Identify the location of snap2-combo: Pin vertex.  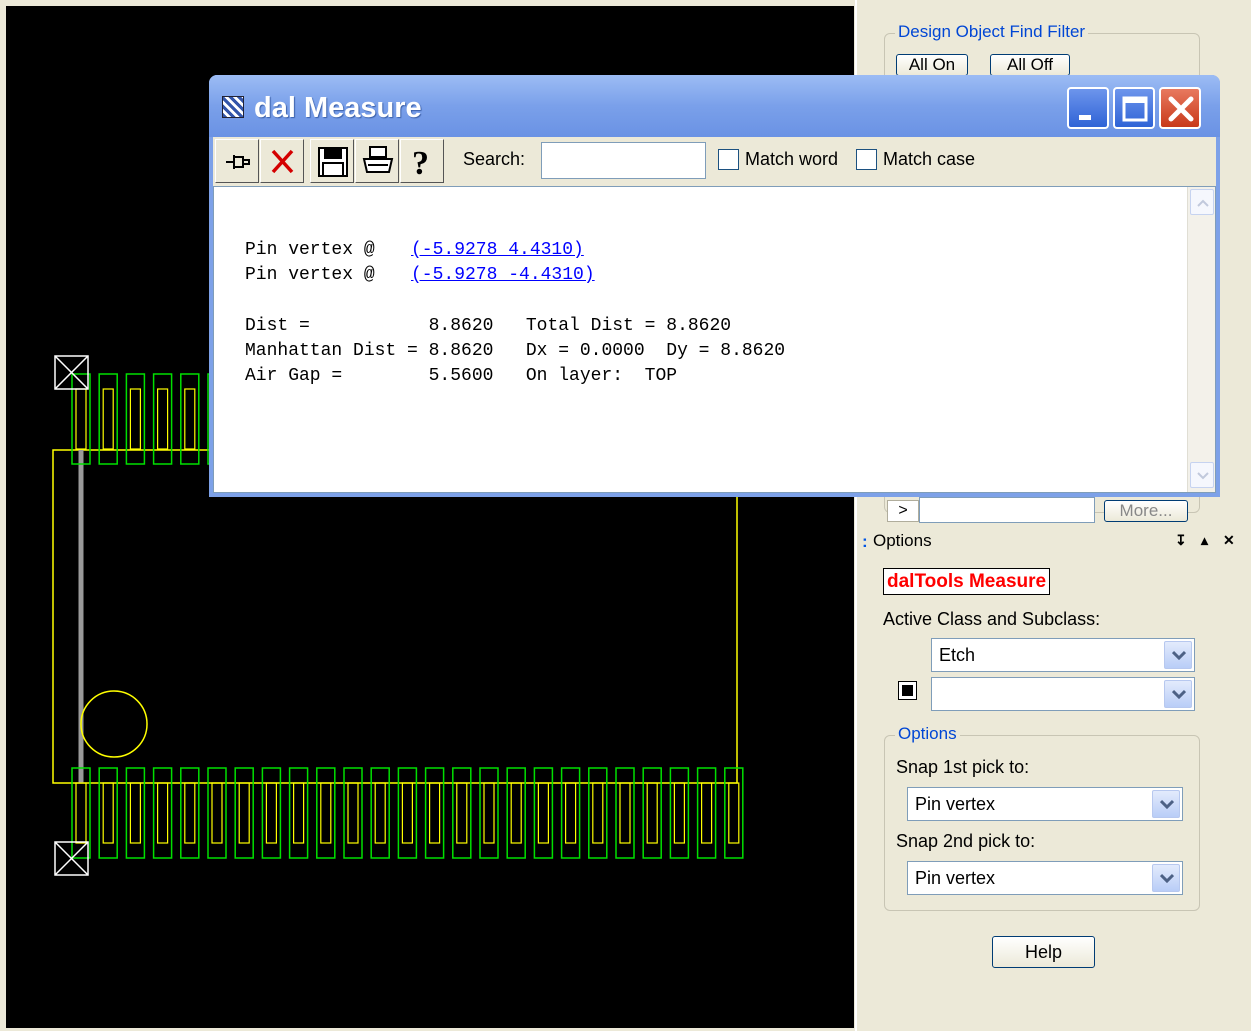
(1045, 878).